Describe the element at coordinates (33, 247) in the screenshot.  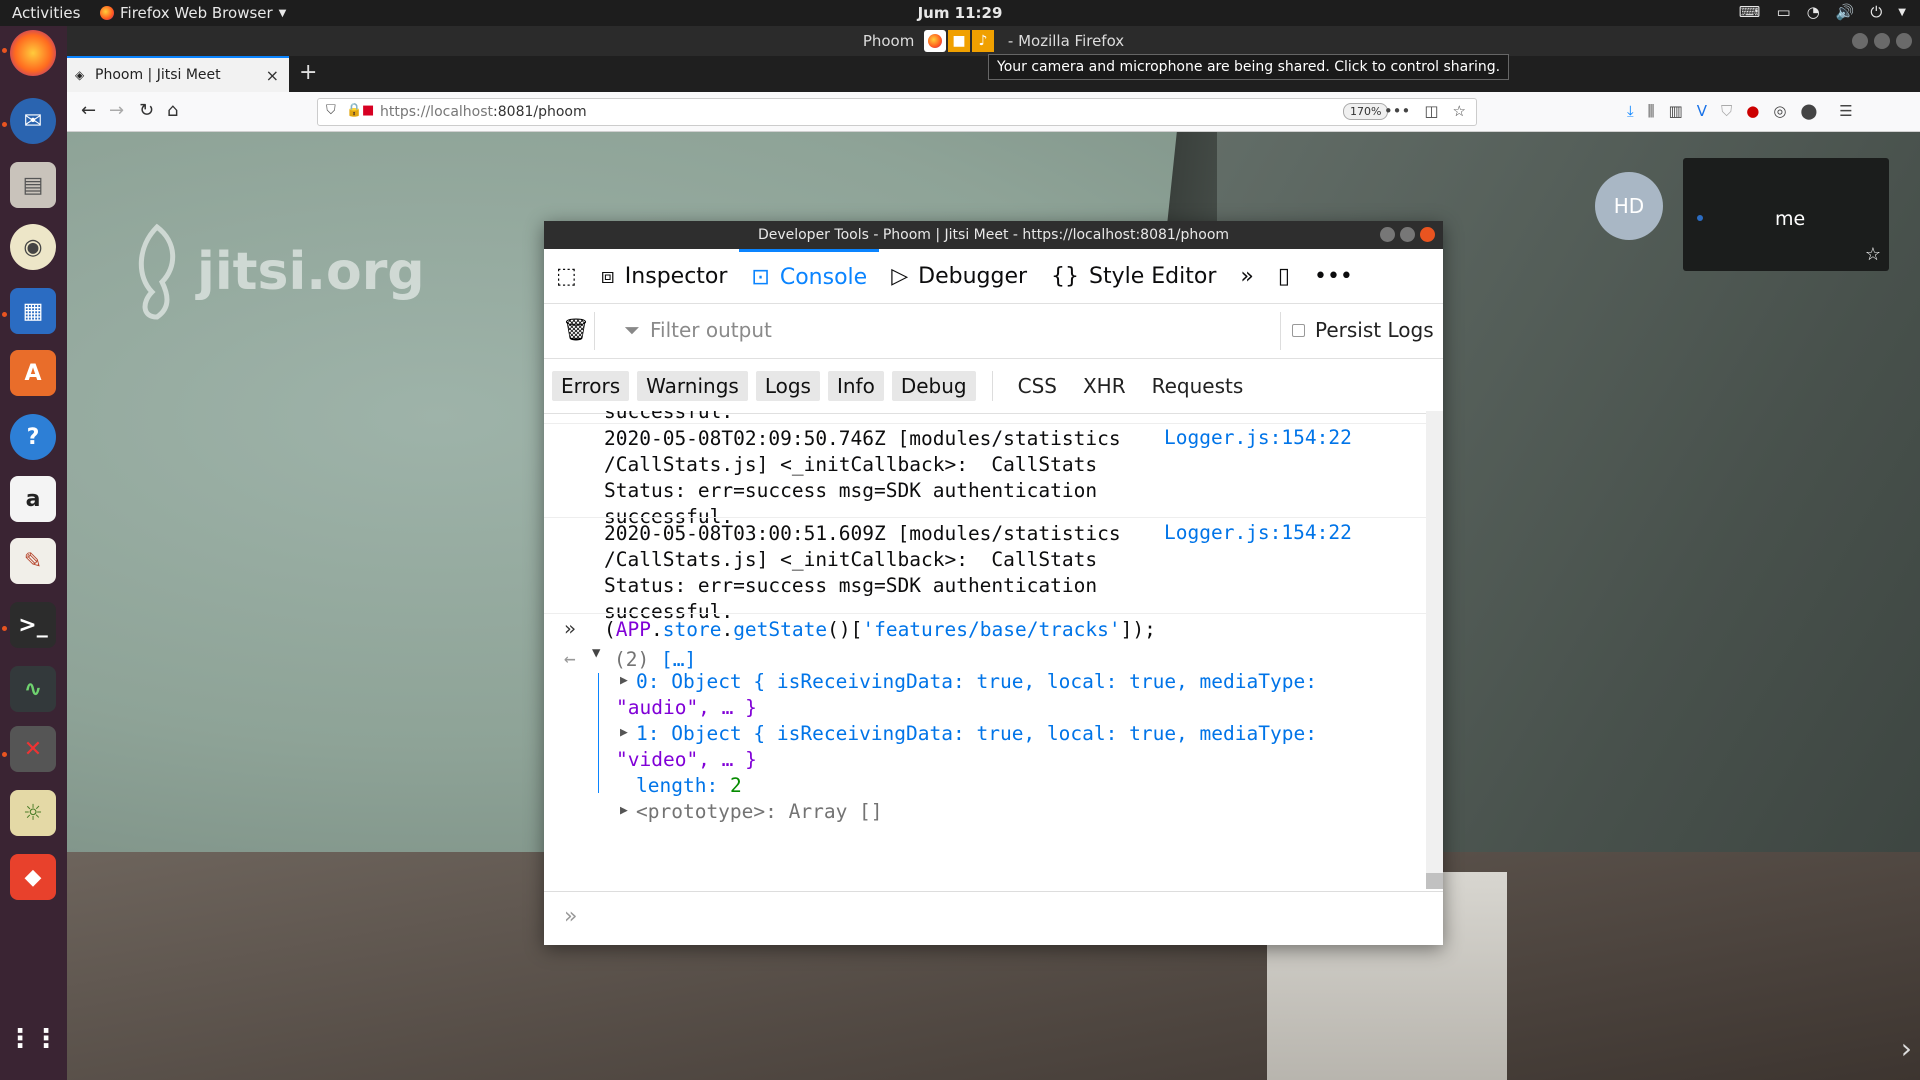
I see `dock-rhythmbox-icon: ◉` at that location.